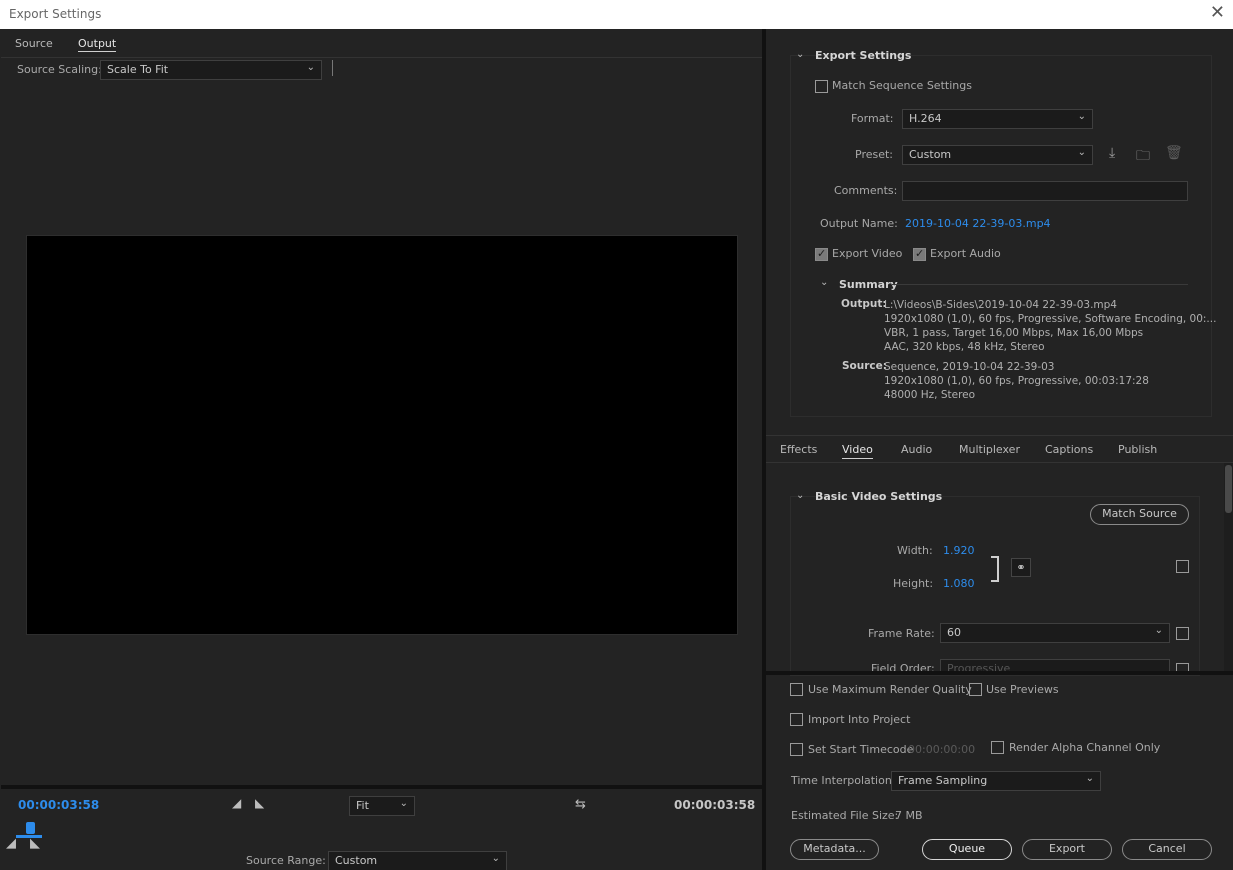 The width and height of the screenshot is (1233, 870). I want to click on tab-publish: Publish, so click(1137, 449).